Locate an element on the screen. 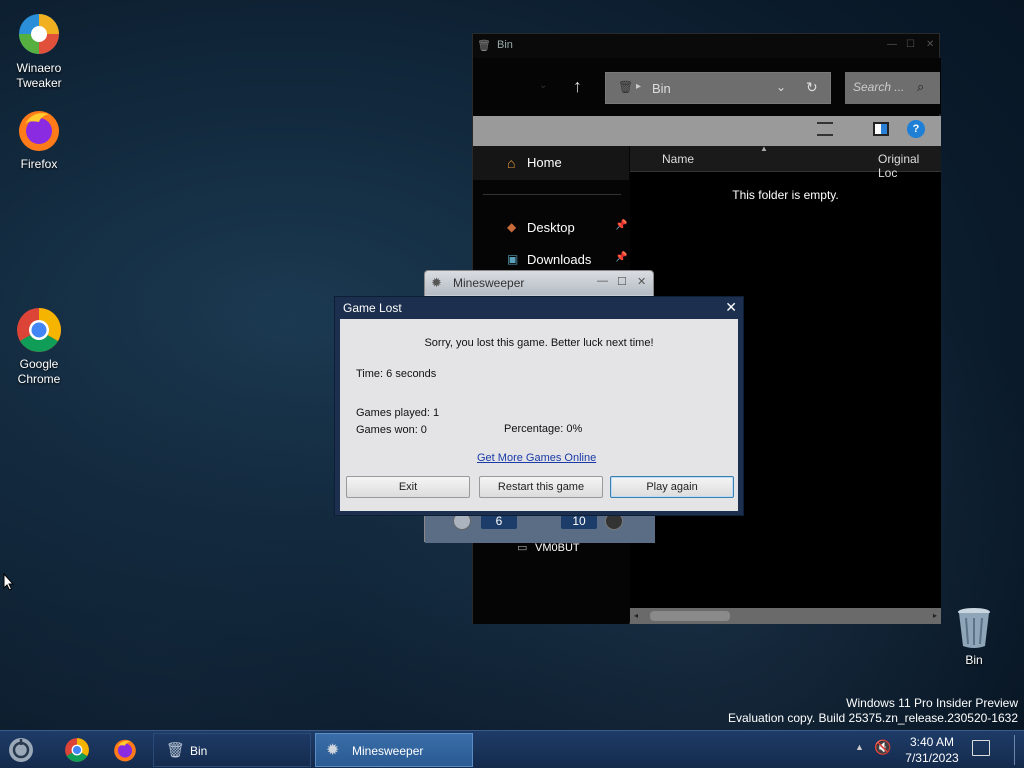  explorer-title: Bin is located at coordinates (505, 45).